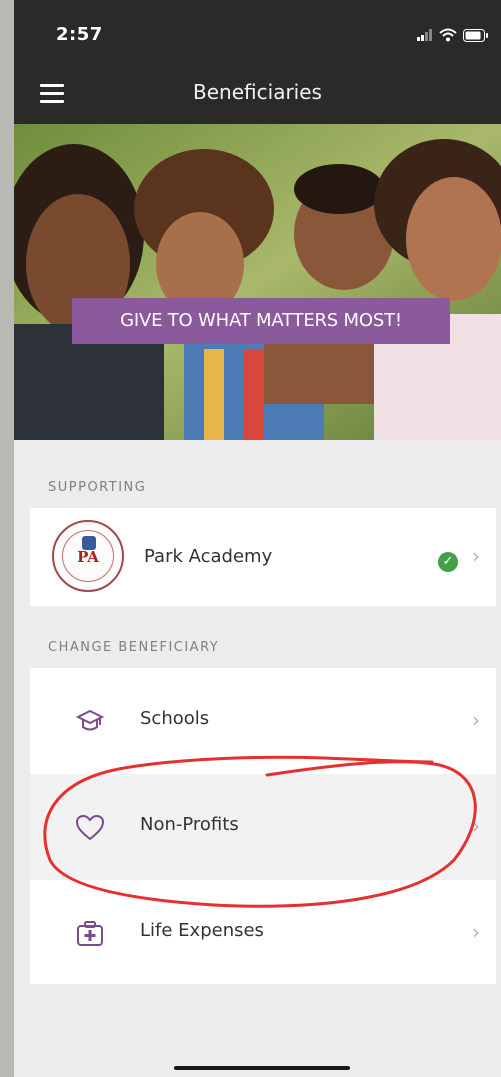 This screenshot has height=1077, width=501. Describe the element at coordinates (257, 34) in the screenshot. I see `status-bar: 2:57` at that location.